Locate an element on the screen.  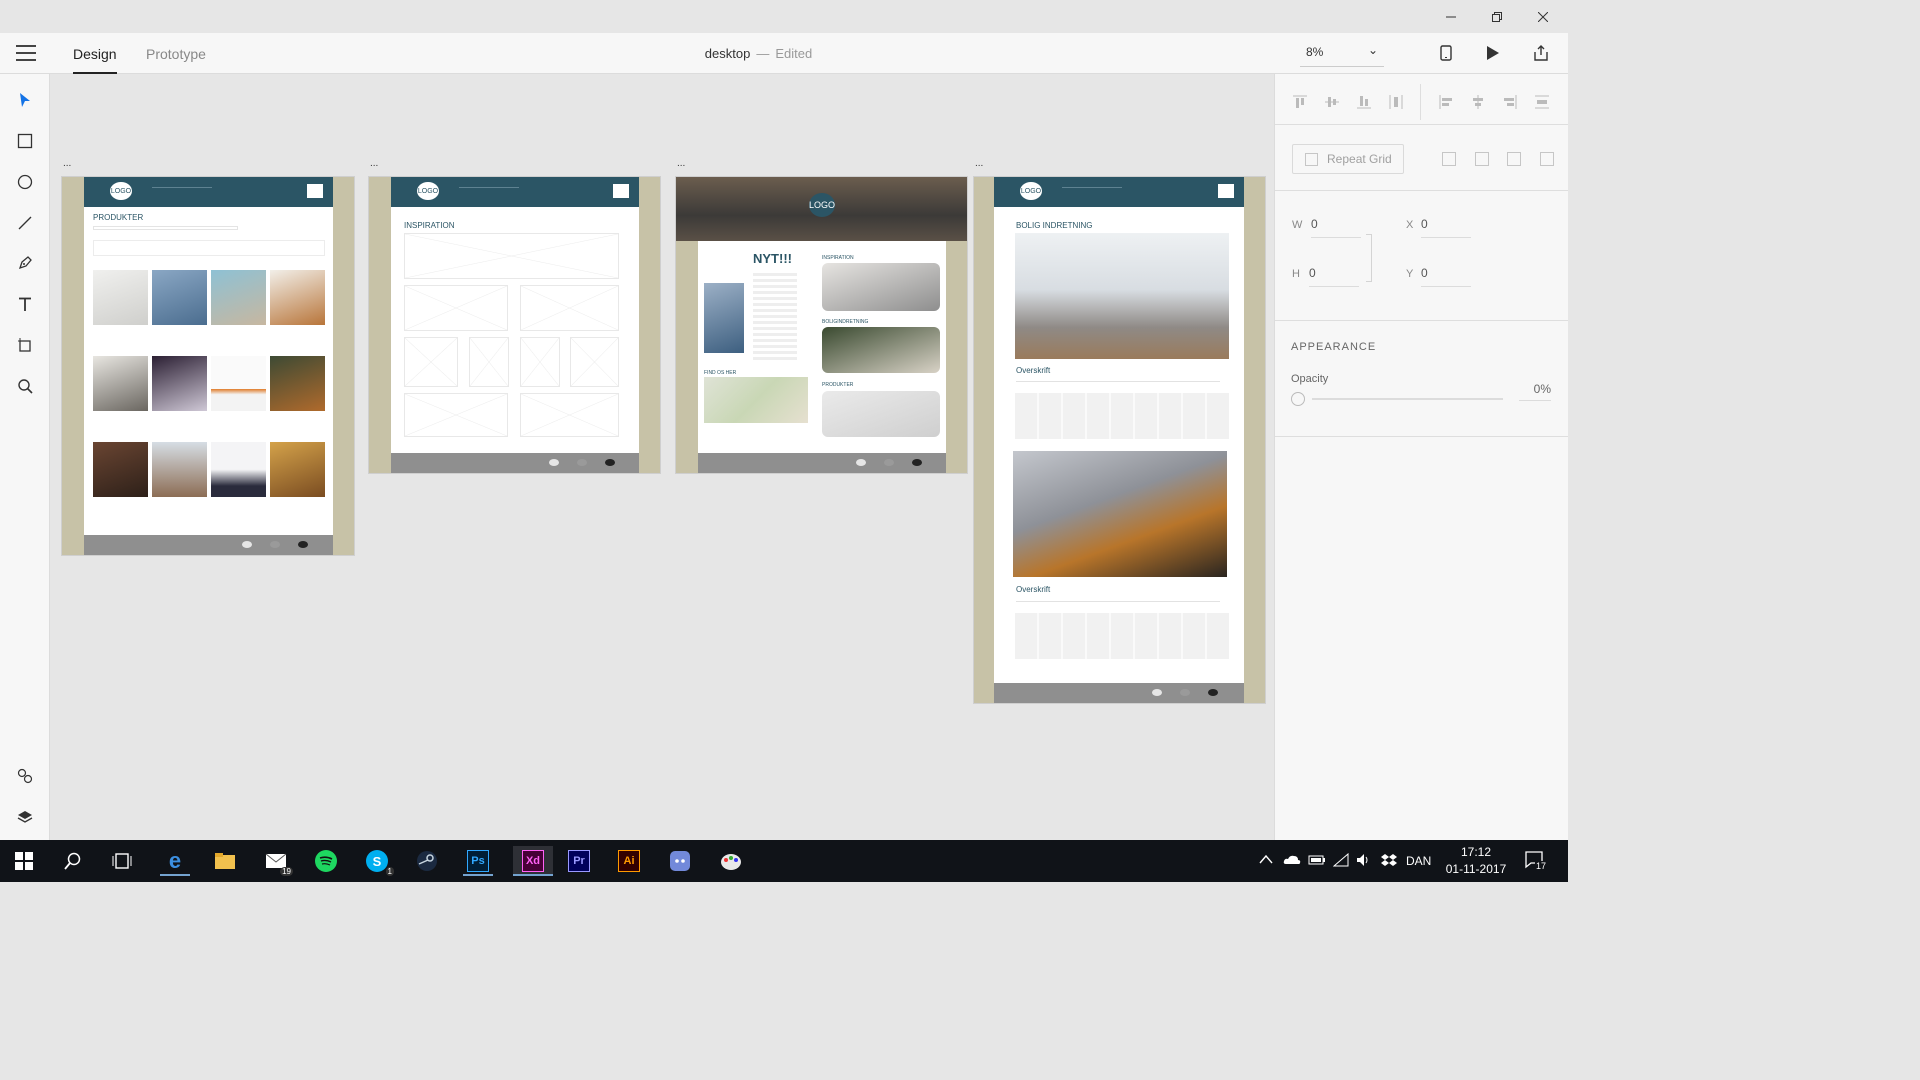
skype-icon: S 1 is located at coordinates (378, 861).